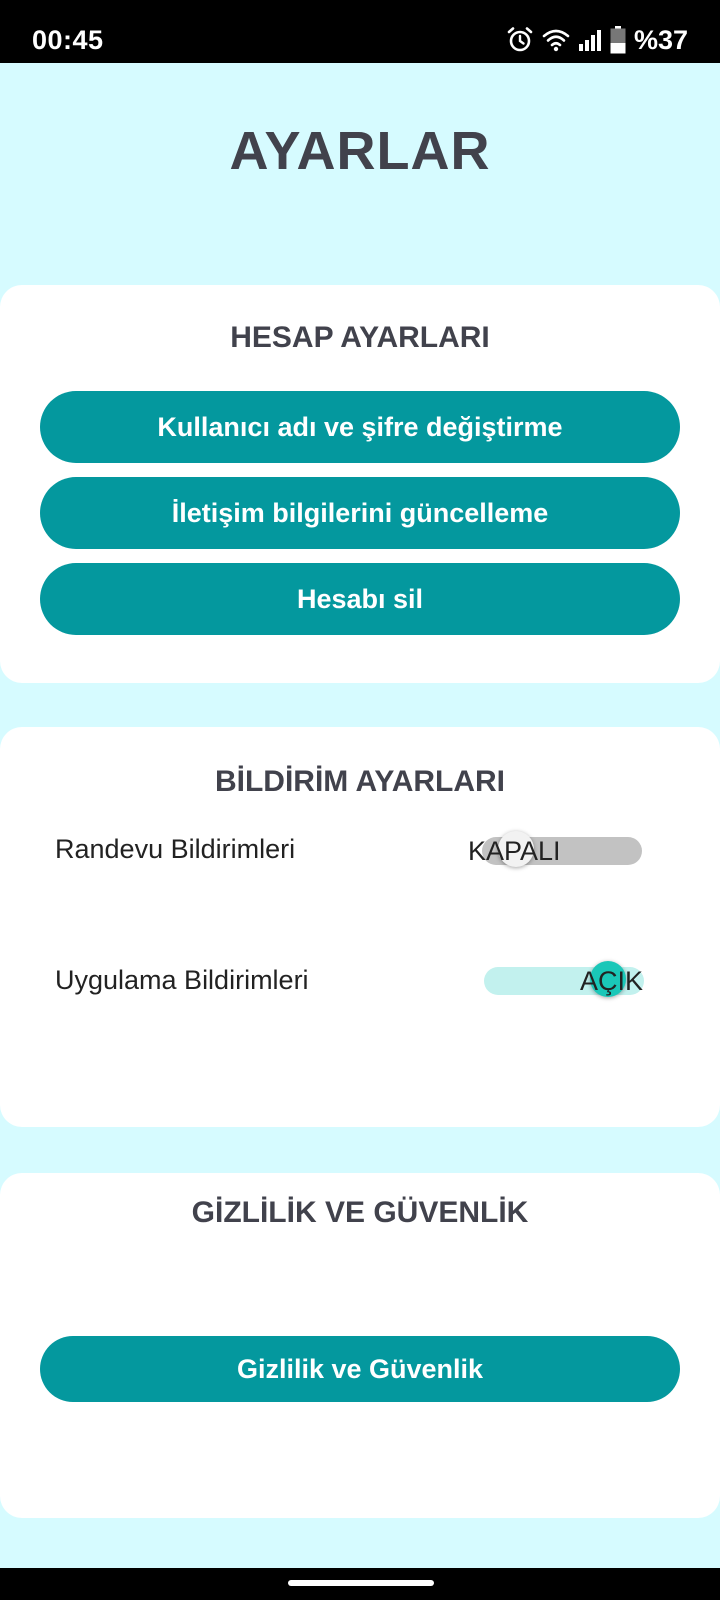 The image size is (720, 1600). I want to click on app-notifications-toggle: AÇIK, so click(564, 979).